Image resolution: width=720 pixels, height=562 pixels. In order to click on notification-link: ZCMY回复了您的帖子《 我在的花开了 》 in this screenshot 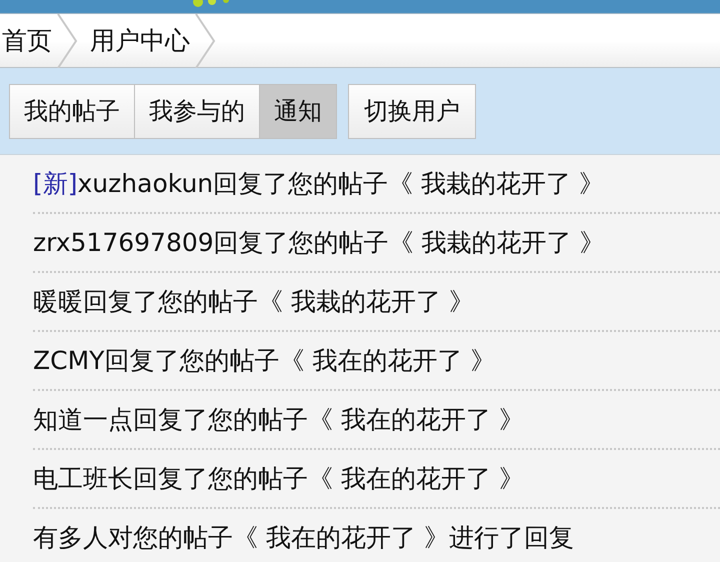, I will do `click(264, 360)`.